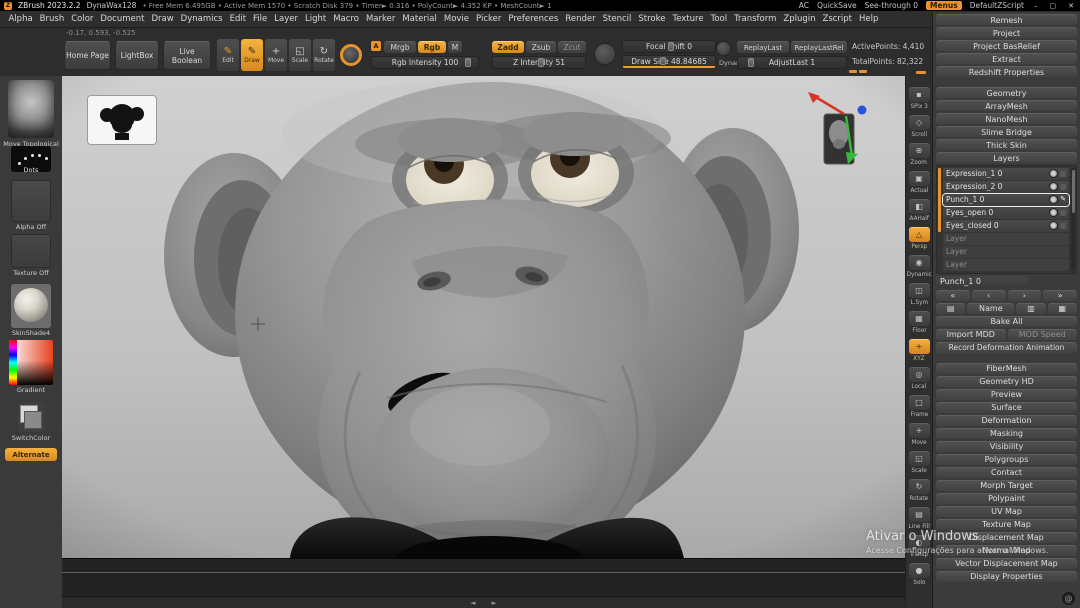 The height and width of the screenshot is (608, 1080). Describe the element at coordinates (508, 47) in the screenshot. I see `zadd-button: Zadd` at that location.